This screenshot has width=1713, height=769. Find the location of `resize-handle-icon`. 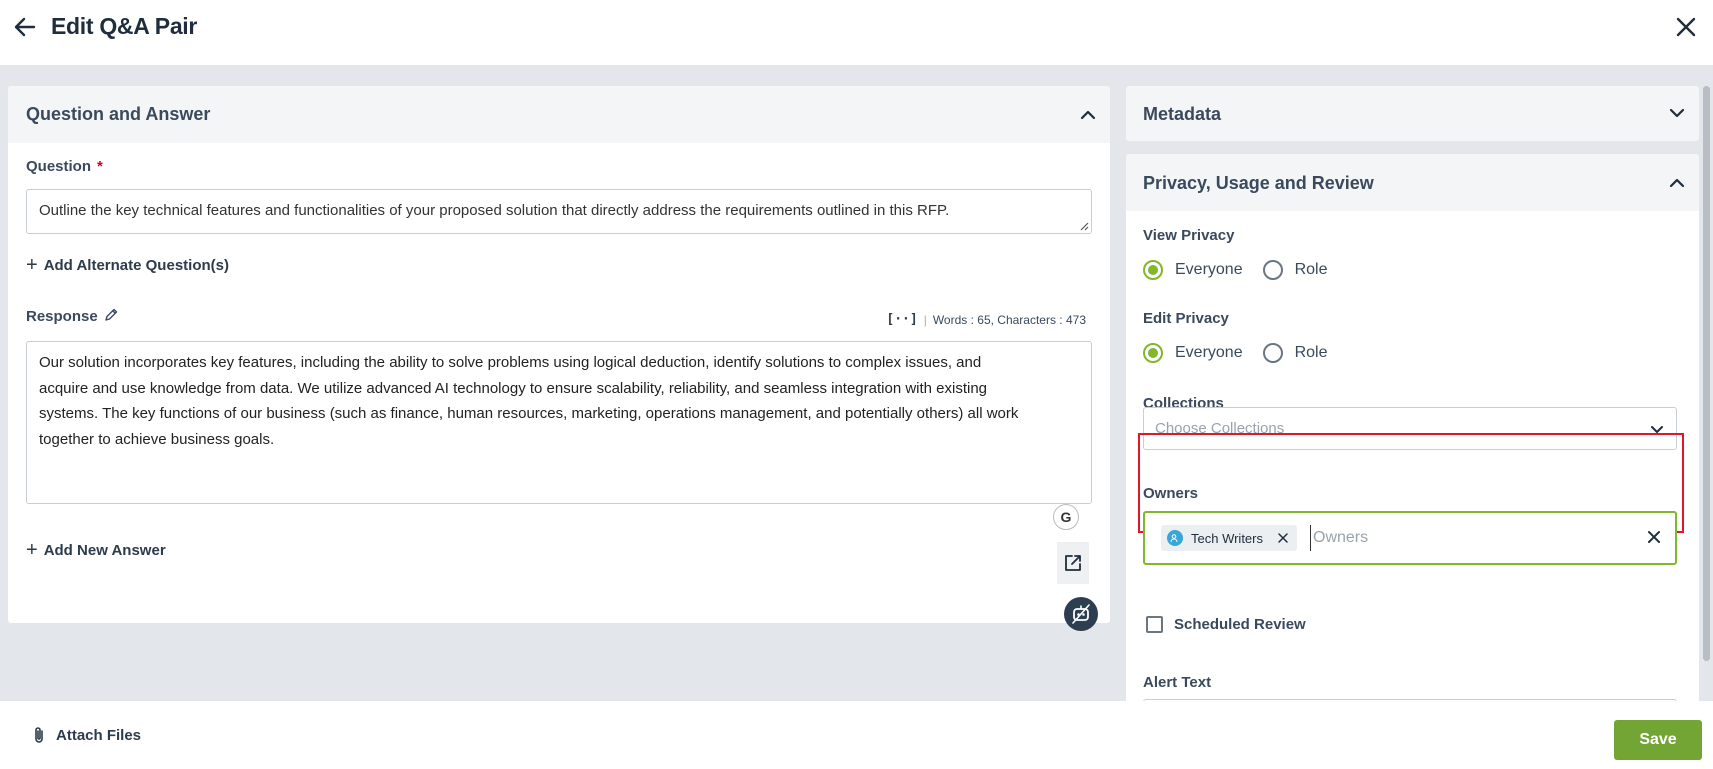

resize-handle-icon is located at coordinates (1084, 226).